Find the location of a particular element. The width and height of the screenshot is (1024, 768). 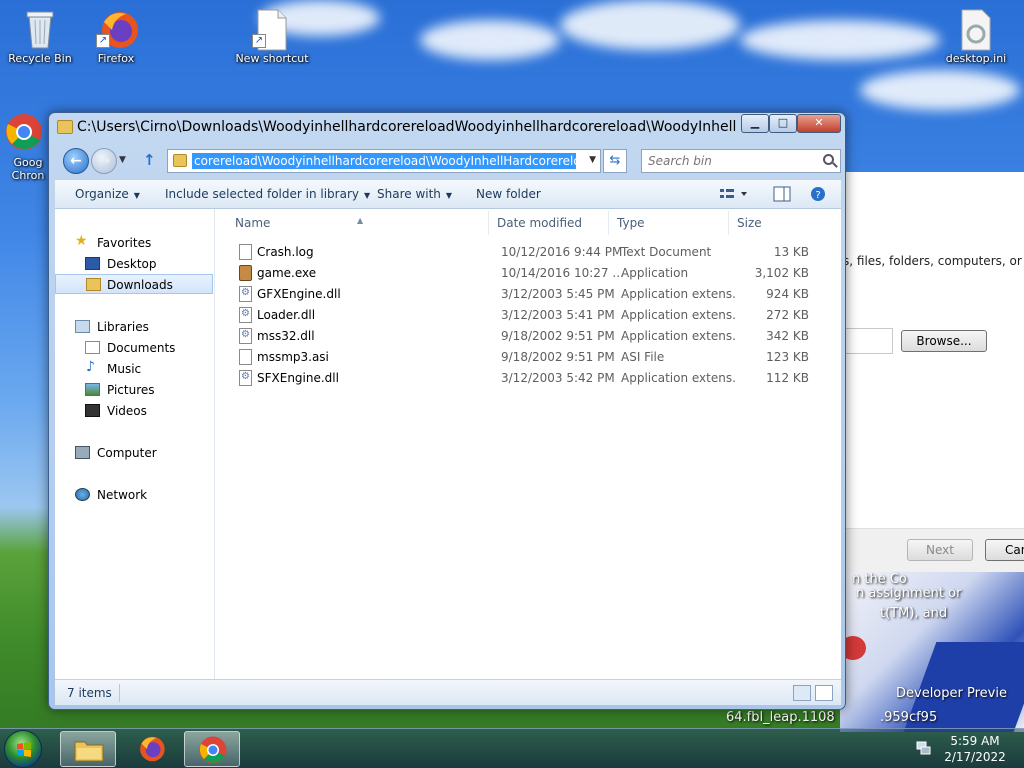

search-input is located at coordinates (733, 161).